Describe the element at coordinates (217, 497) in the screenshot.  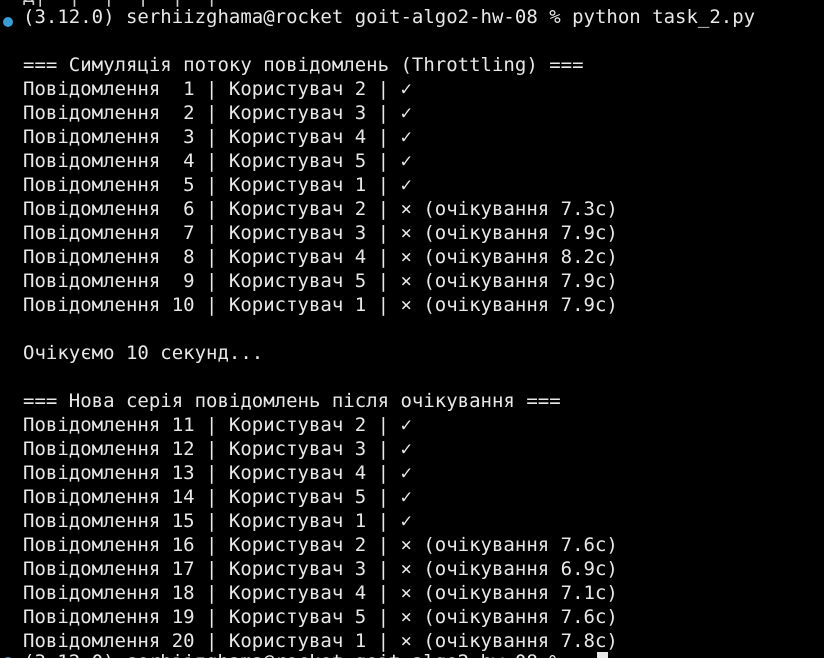
I see `output-line: Повідомлення 14 | Користувач 5 | ✓` at that location.